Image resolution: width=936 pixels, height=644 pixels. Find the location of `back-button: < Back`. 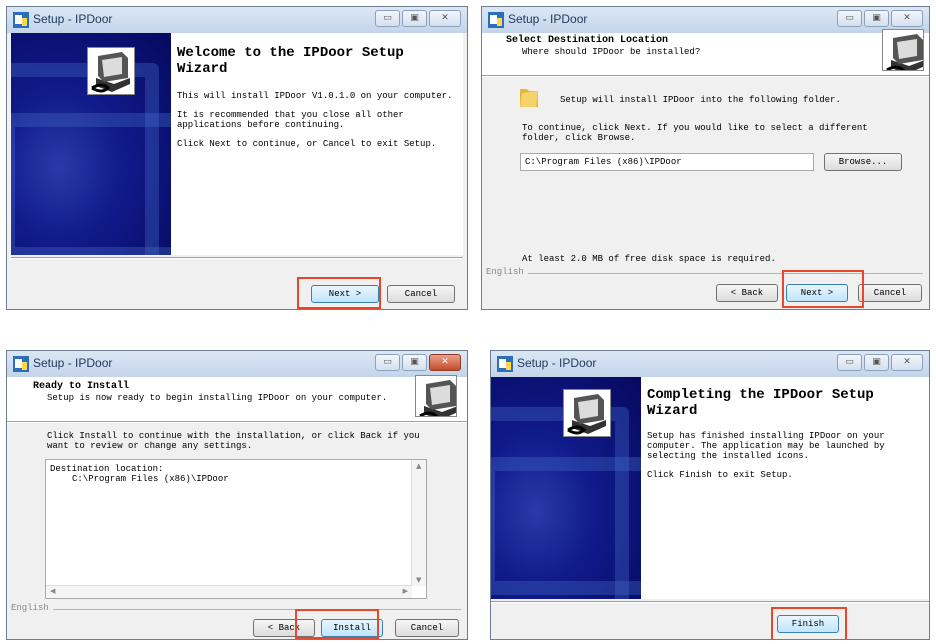

back-button: < Back is located at coordinates (747, 293).